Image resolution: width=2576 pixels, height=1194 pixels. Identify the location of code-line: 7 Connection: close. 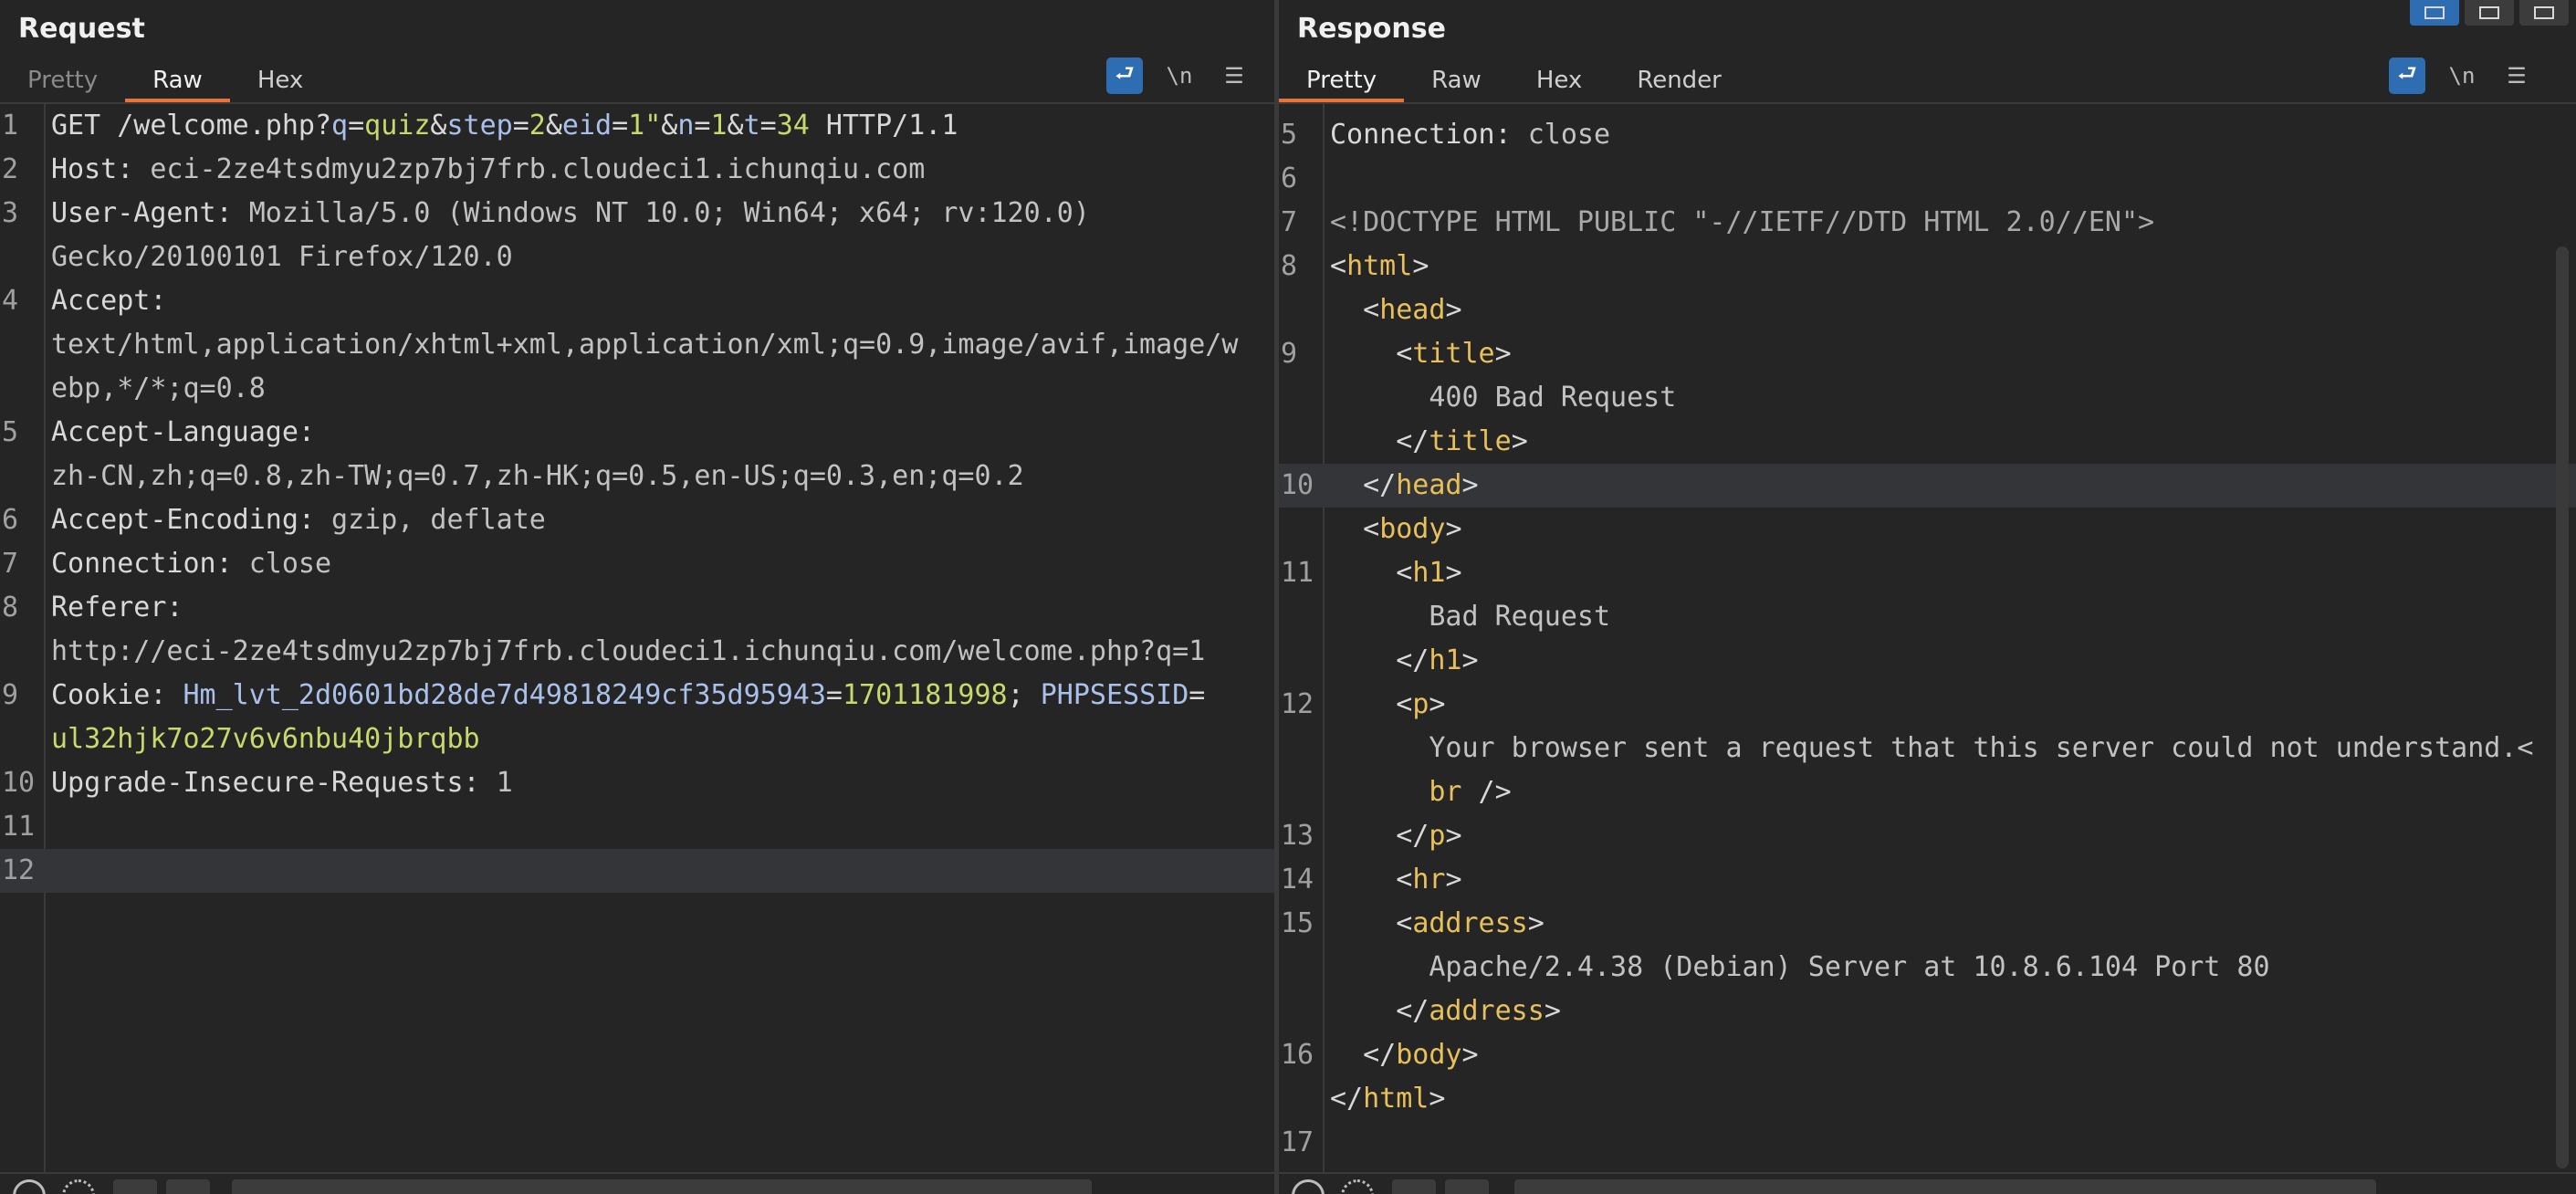
(637, 564).